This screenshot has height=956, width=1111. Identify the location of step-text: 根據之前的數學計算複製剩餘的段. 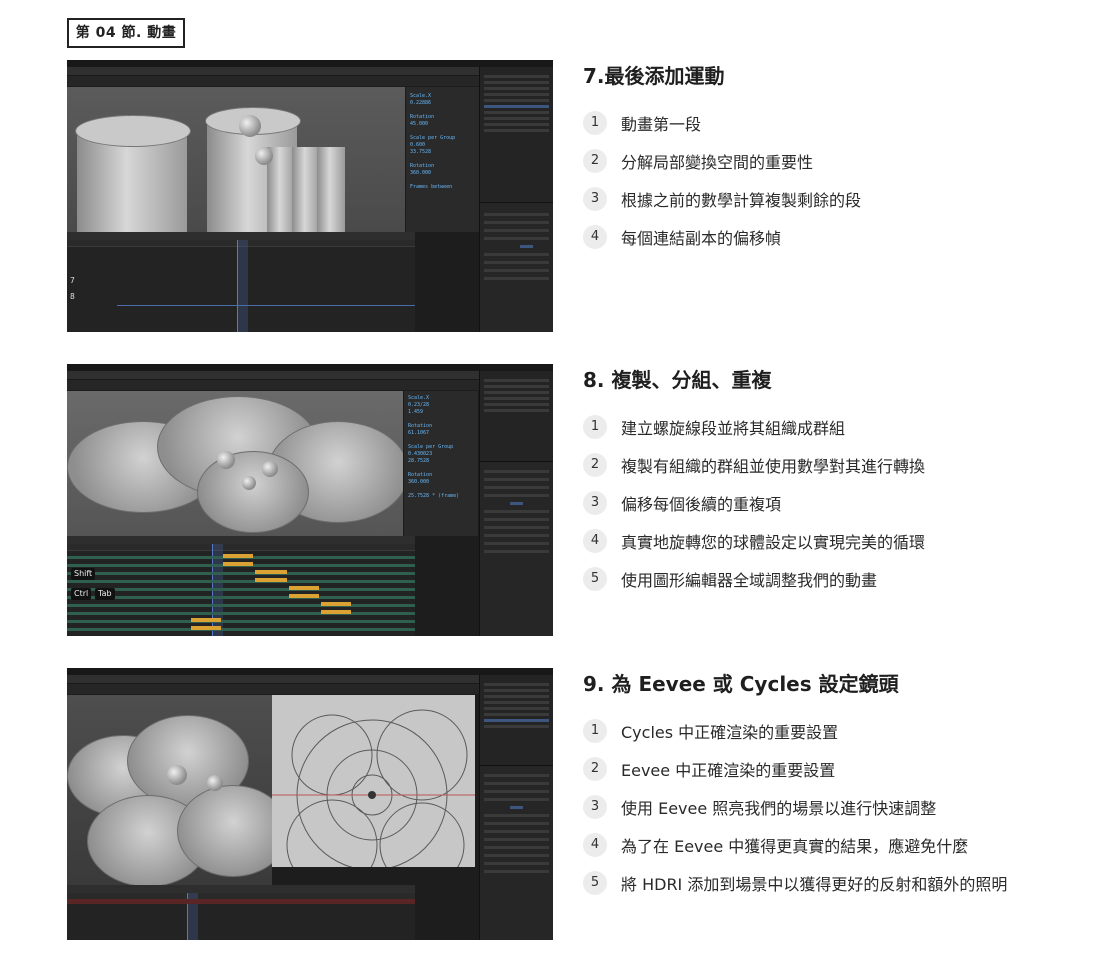
(741, 200).